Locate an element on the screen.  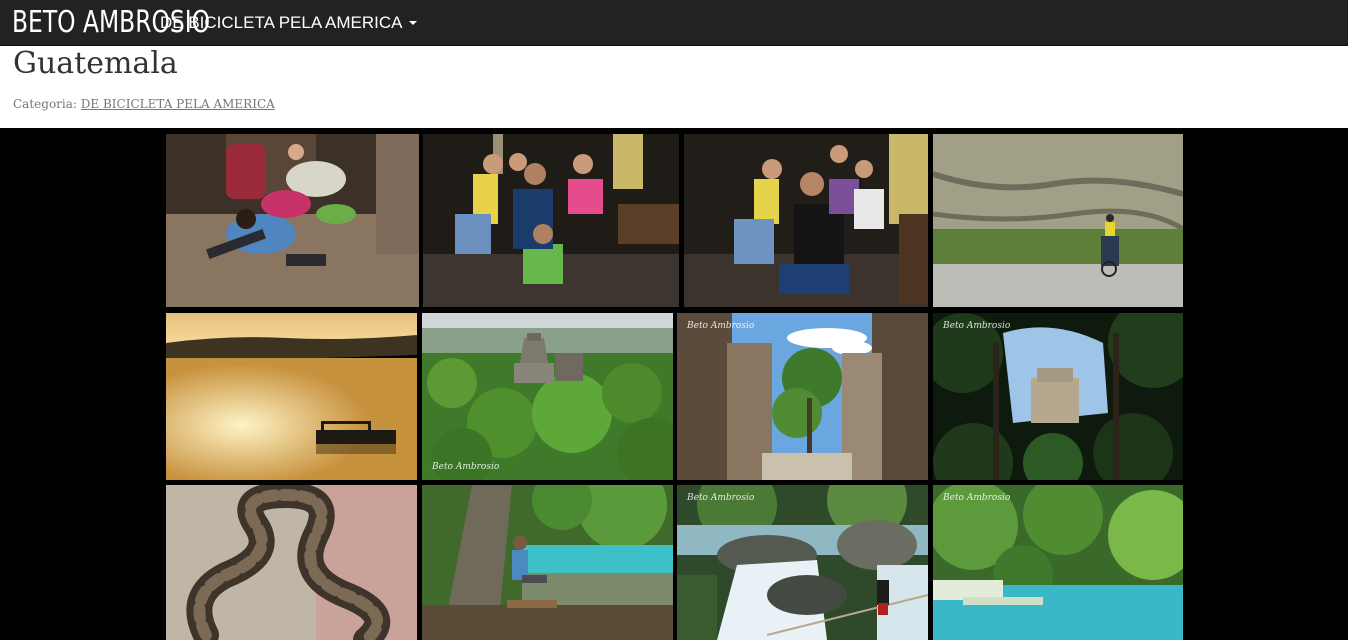
photo-ruins-walls-tree: Beto Ambrosio is located at coordinates (802, 396).